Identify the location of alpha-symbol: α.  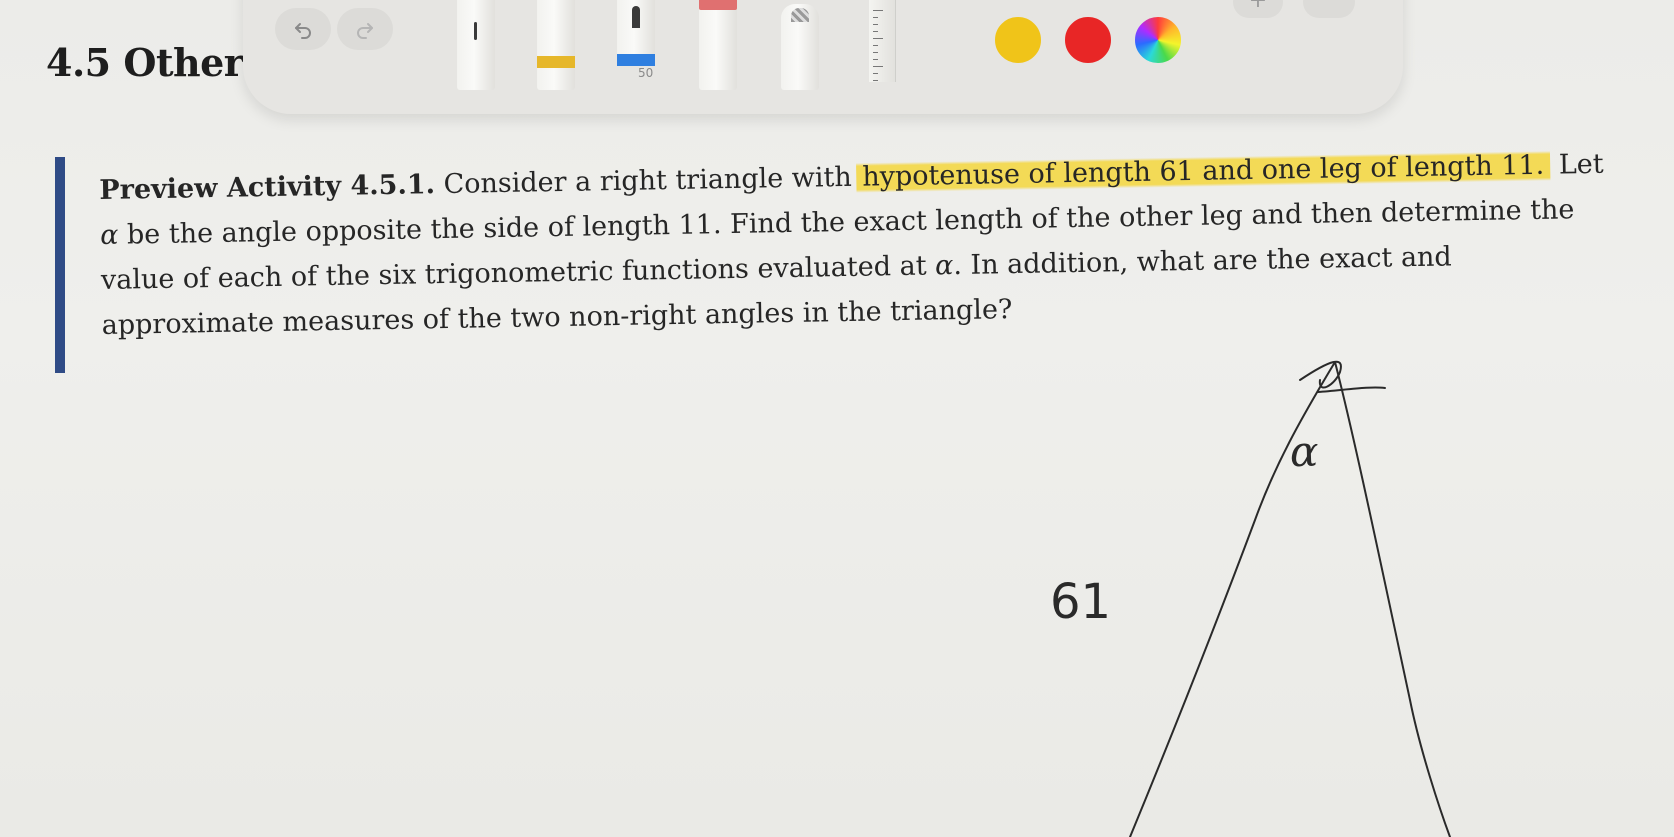
(109, 235).